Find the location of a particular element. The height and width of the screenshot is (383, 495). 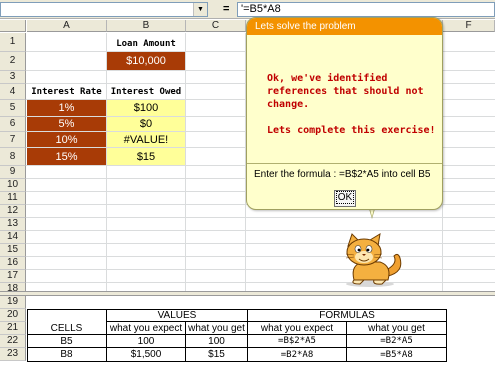

table-row-f-expect: =B2*A8 is located at coordinates (297, 355).